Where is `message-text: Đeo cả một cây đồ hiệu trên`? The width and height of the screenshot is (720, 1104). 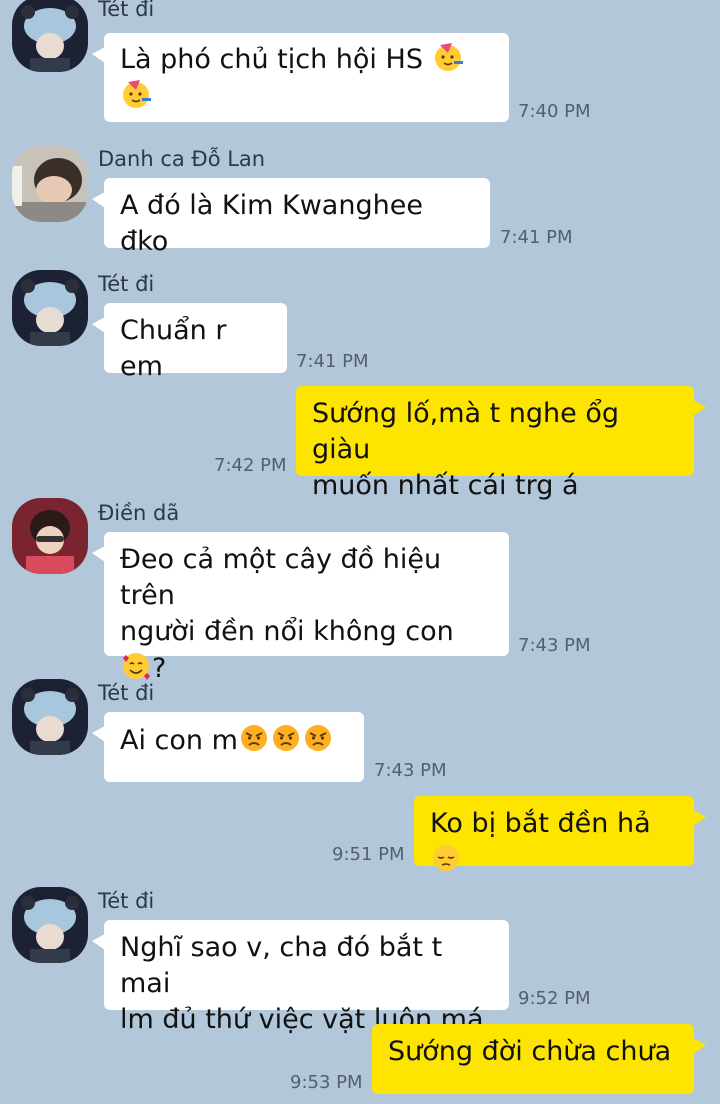 message-text: Đeo cả một cây đồ hiệu trên is located at coordinates (281, 577).